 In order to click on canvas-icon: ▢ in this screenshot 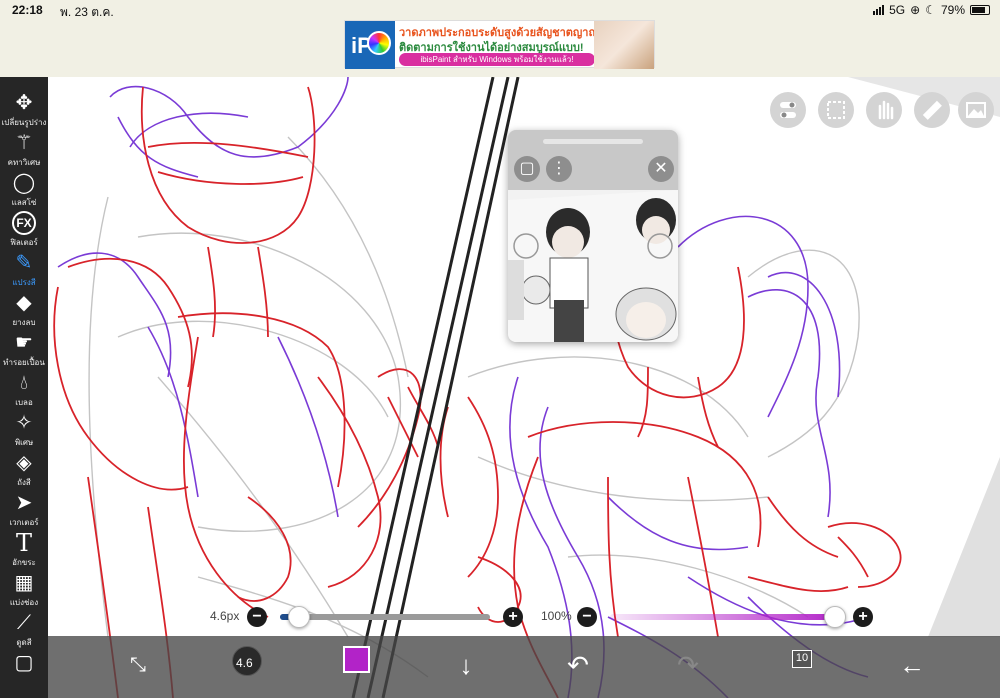, I will do `click(24, 663)`.